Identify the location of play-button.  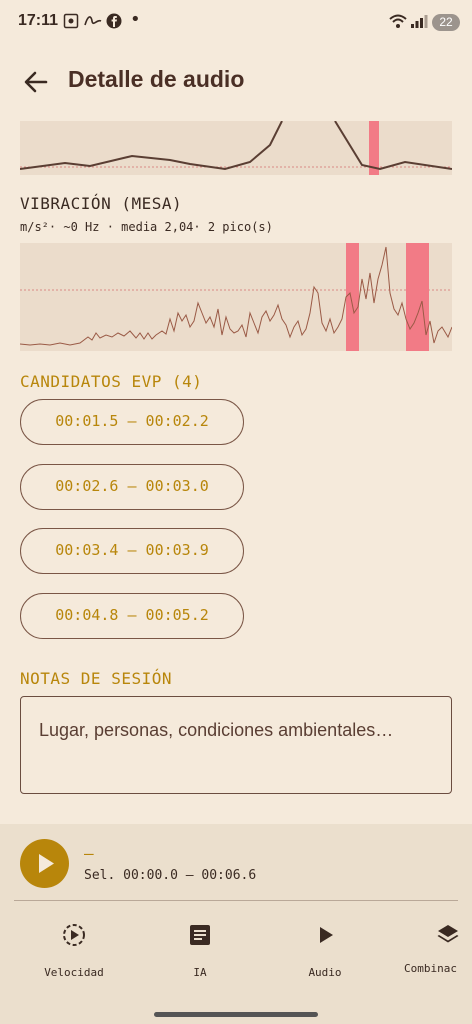
(44, 863).